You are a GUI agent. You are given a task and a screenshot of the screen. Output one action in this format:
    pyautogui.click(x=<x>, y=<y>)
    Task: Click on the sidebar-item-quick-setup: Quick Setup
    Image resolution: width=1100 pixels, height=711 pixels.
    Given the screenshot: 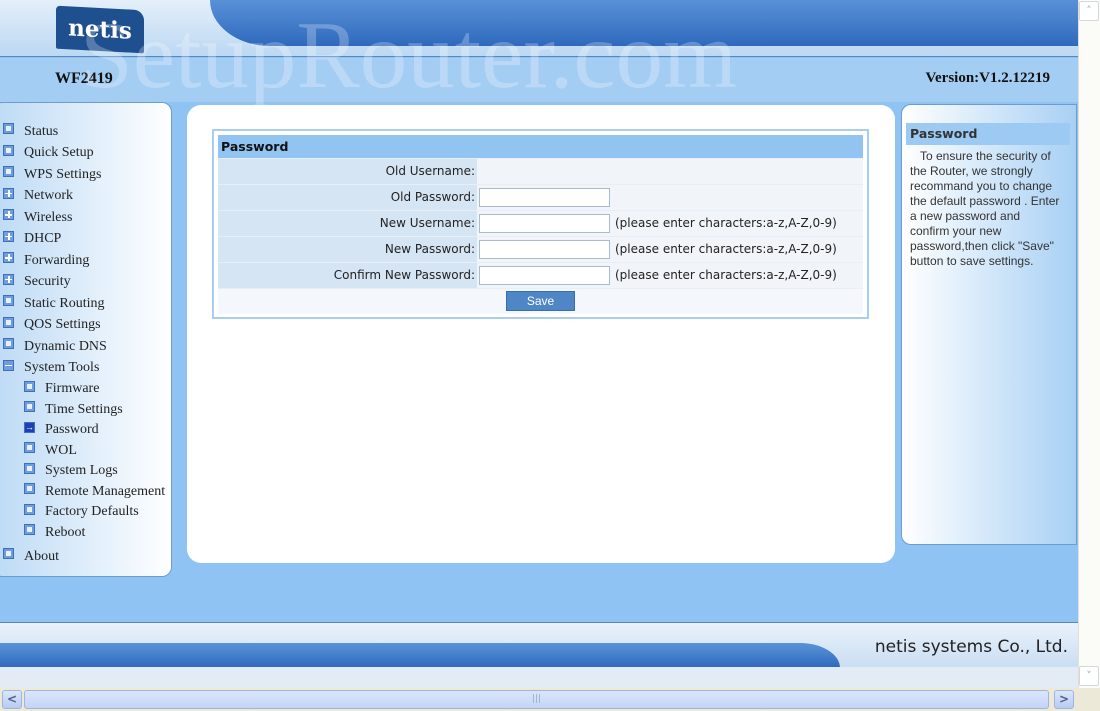 What is the action you would take?
    pyautogui.click(x=85, y=154)
    